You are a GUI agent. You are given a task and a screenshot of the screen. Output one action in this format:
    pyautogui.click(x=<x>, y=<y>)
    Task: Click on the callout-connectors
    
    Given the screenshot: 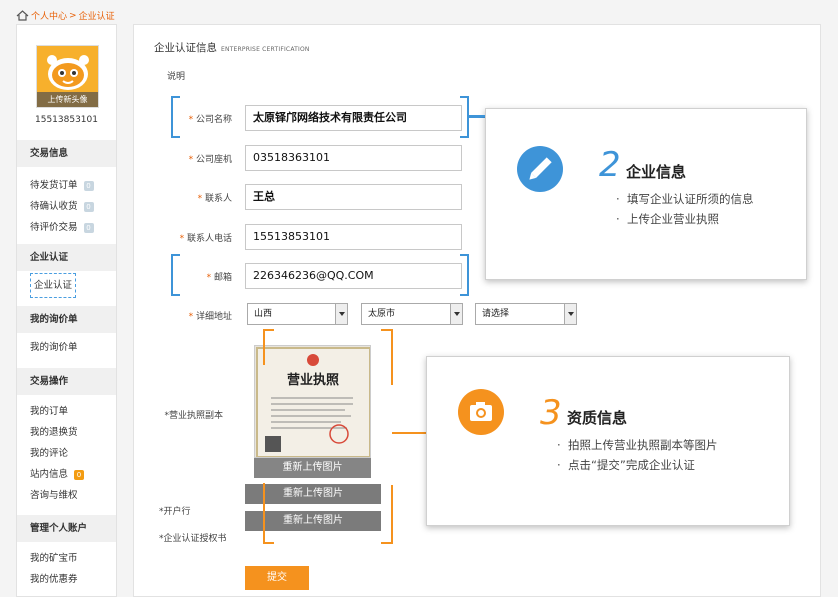 What is the action you would take?
    pyautogui.click(x=476, y=116)
    